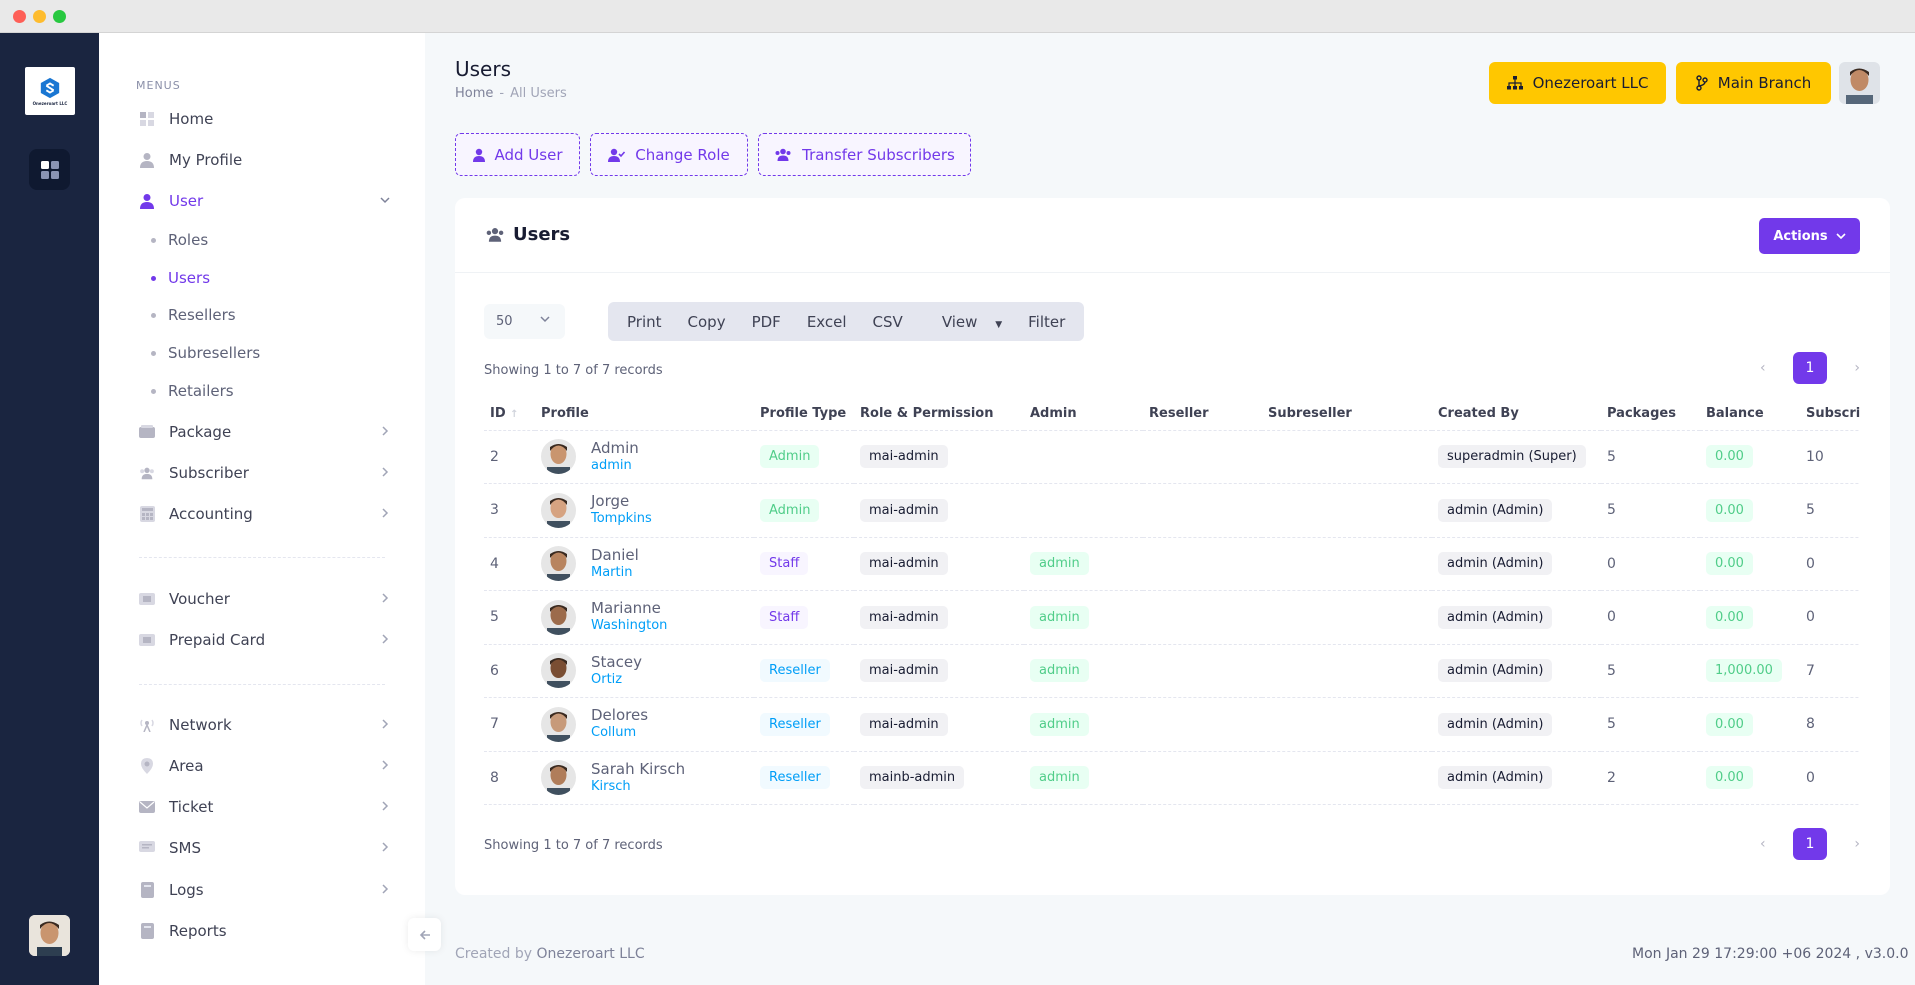 This screenshot has height=985, width=1915. Describe the element at coordinates (621, 501) in the screenshot. I see `profile-name: Jorge` at that location.